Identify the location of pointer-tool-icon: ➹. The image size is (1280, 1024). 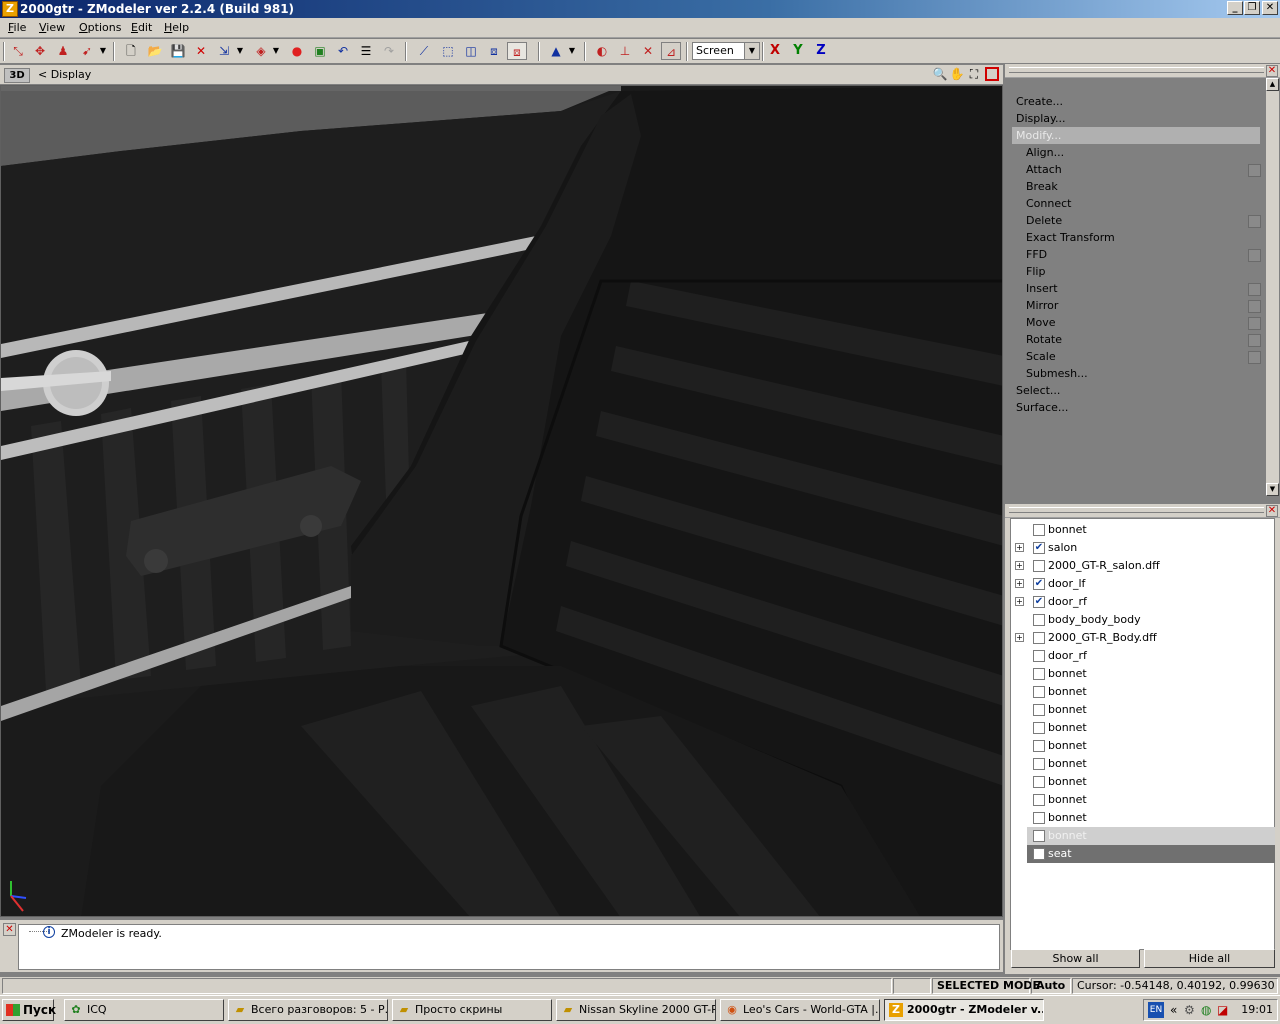
(87, 51).